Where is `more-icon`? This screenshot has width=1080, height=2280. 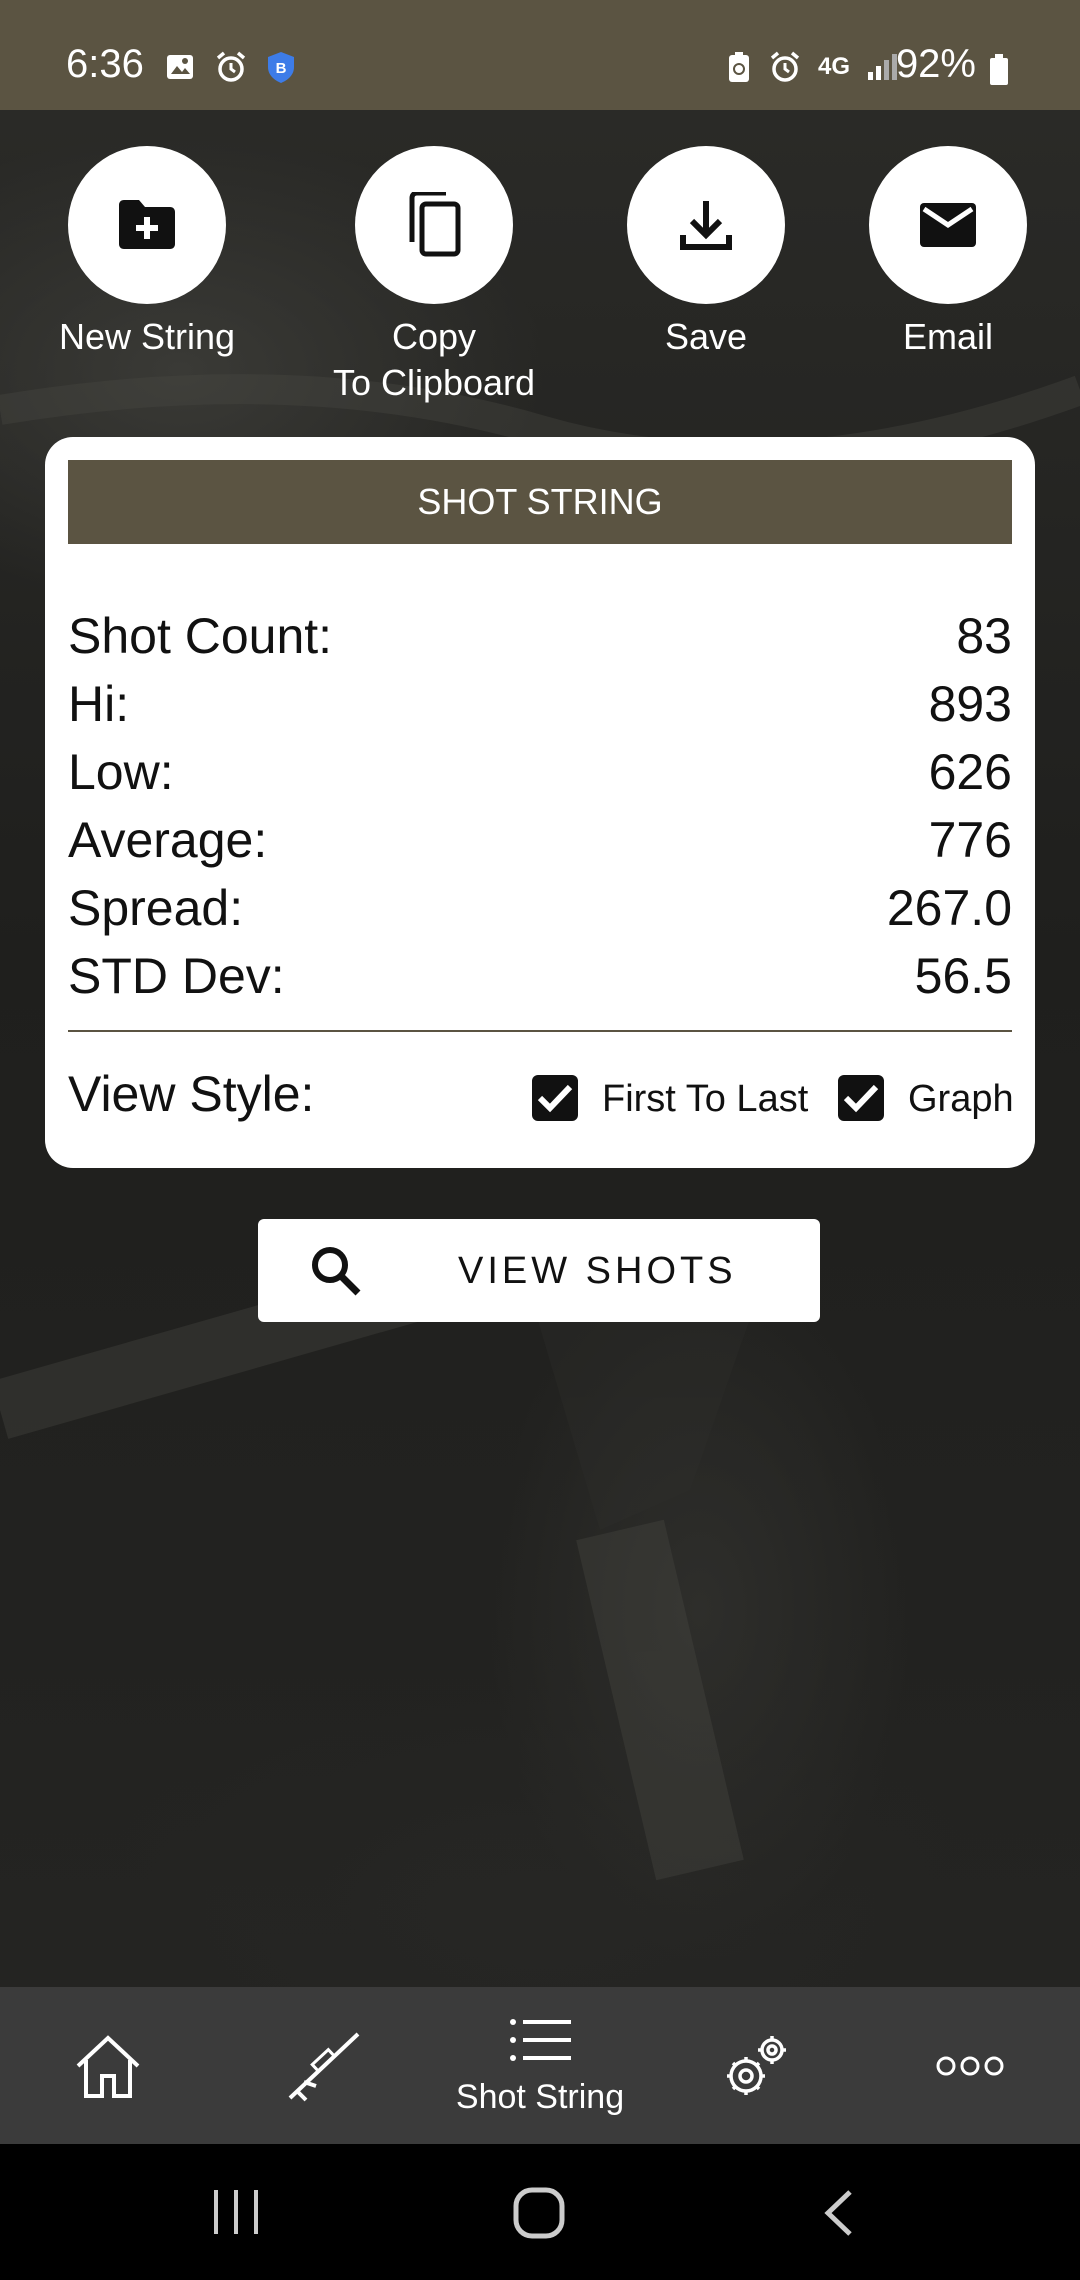
more-icon is located at coordinates (970, 2065).